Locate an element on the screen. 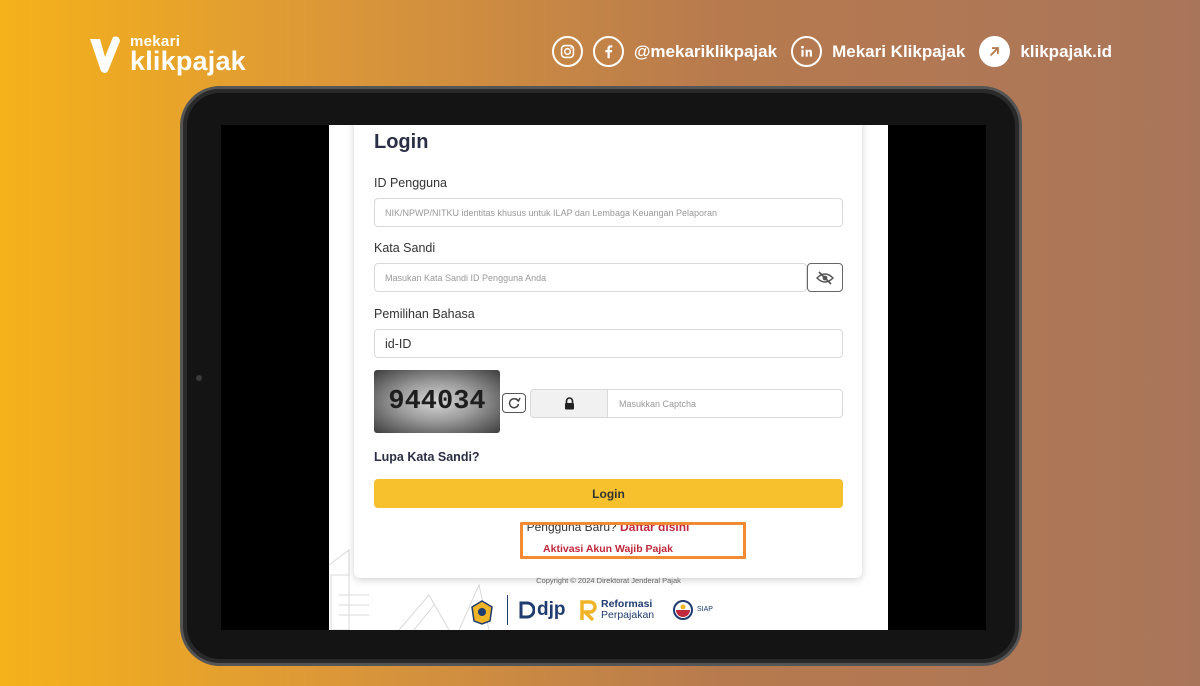 This screenshot has width=1200, height=686. captcha-input: Masukkan Captcha is located at coordinates (725, 403).